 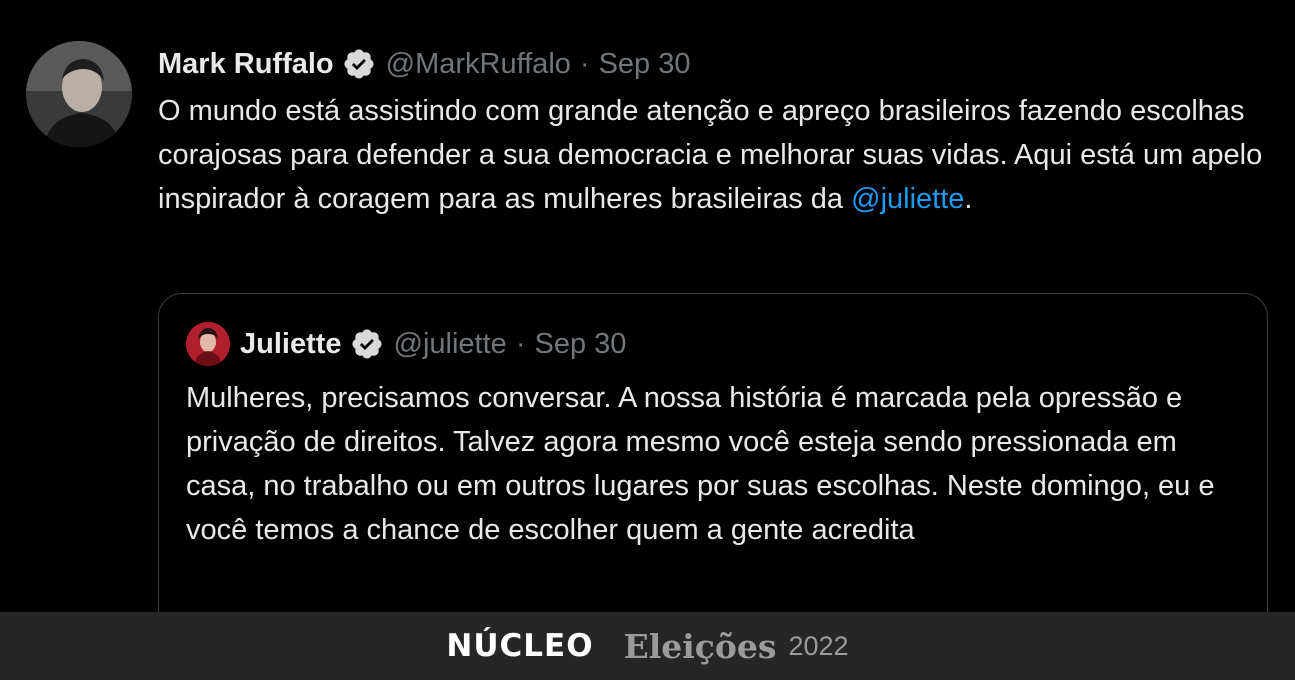 What do you see at coordinates (580, 344) in the screenshot?
I see `quoted-tweet-date: Sep 30` at bounding box center [580, 344].